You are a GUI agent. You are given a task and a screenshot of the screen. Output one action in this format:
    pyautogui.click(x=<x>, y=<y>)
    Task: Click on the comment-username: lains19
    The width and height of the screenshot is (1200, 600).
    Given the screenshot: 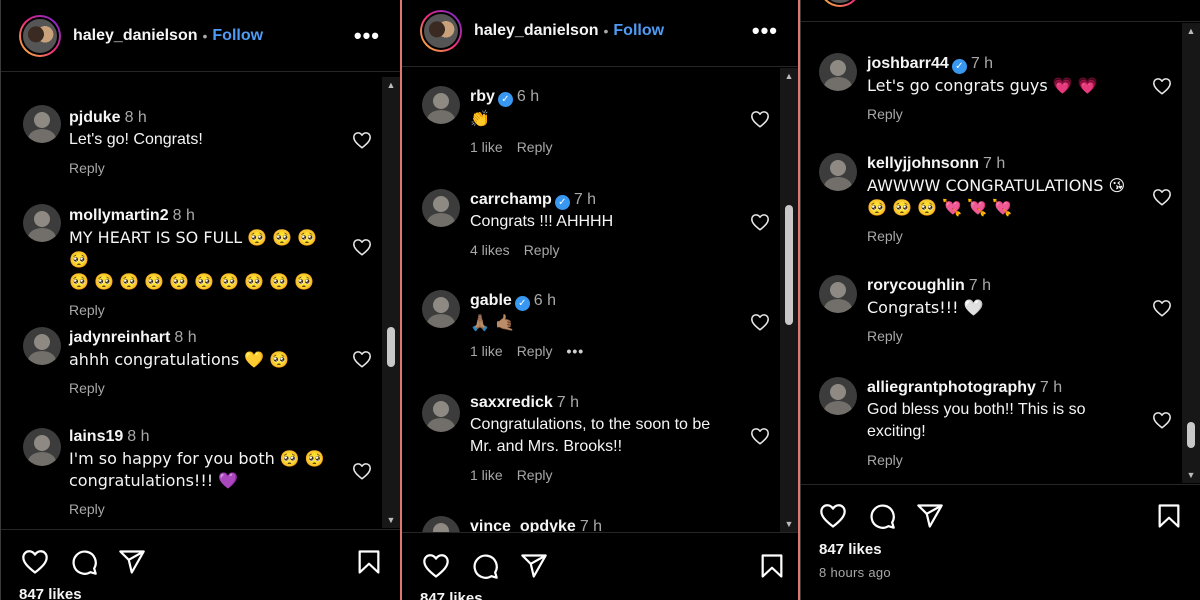 What is the action you would take?
    pyautogui.click(x=96, y=436)
    